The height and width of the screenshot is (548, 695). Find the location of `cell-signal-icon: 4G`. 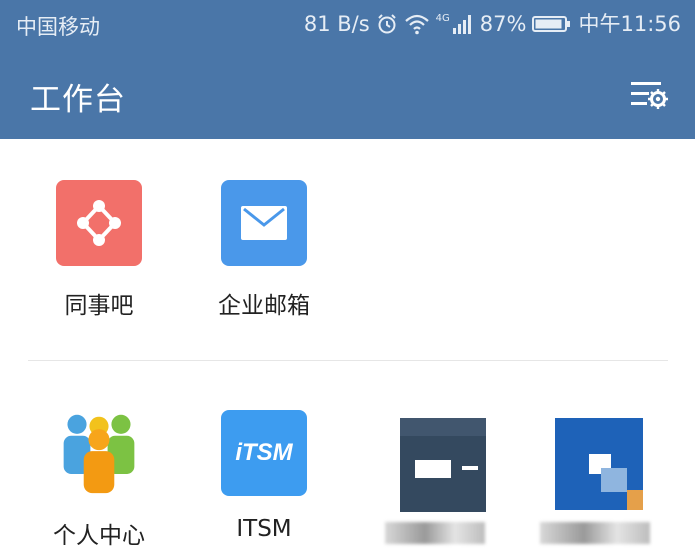

cell-signal-icon: 4G is located at coordinates (455, 24).